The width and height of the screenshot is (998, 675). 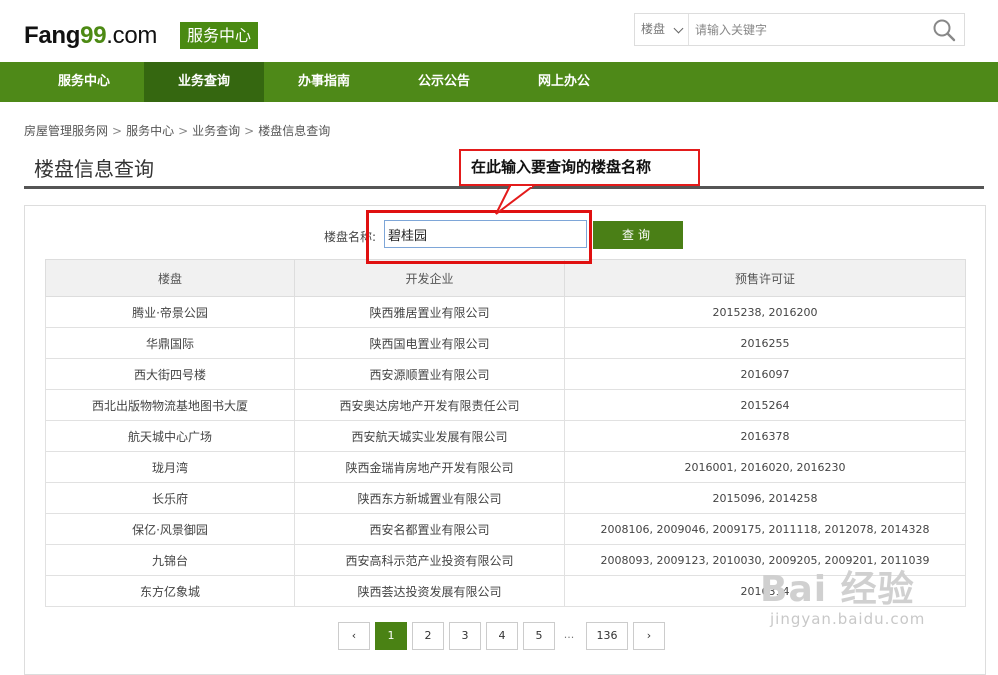 What do you see at coordinates (354, 636) in the screenshot?
I see `prev-page-button: ‹` at bounding box center [354, 636].